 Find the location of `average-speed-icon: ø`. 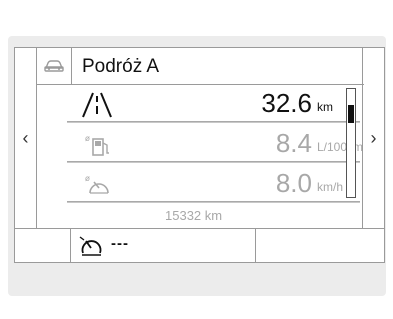

average-speed-icon: ø is located at coordinates (97, 185).